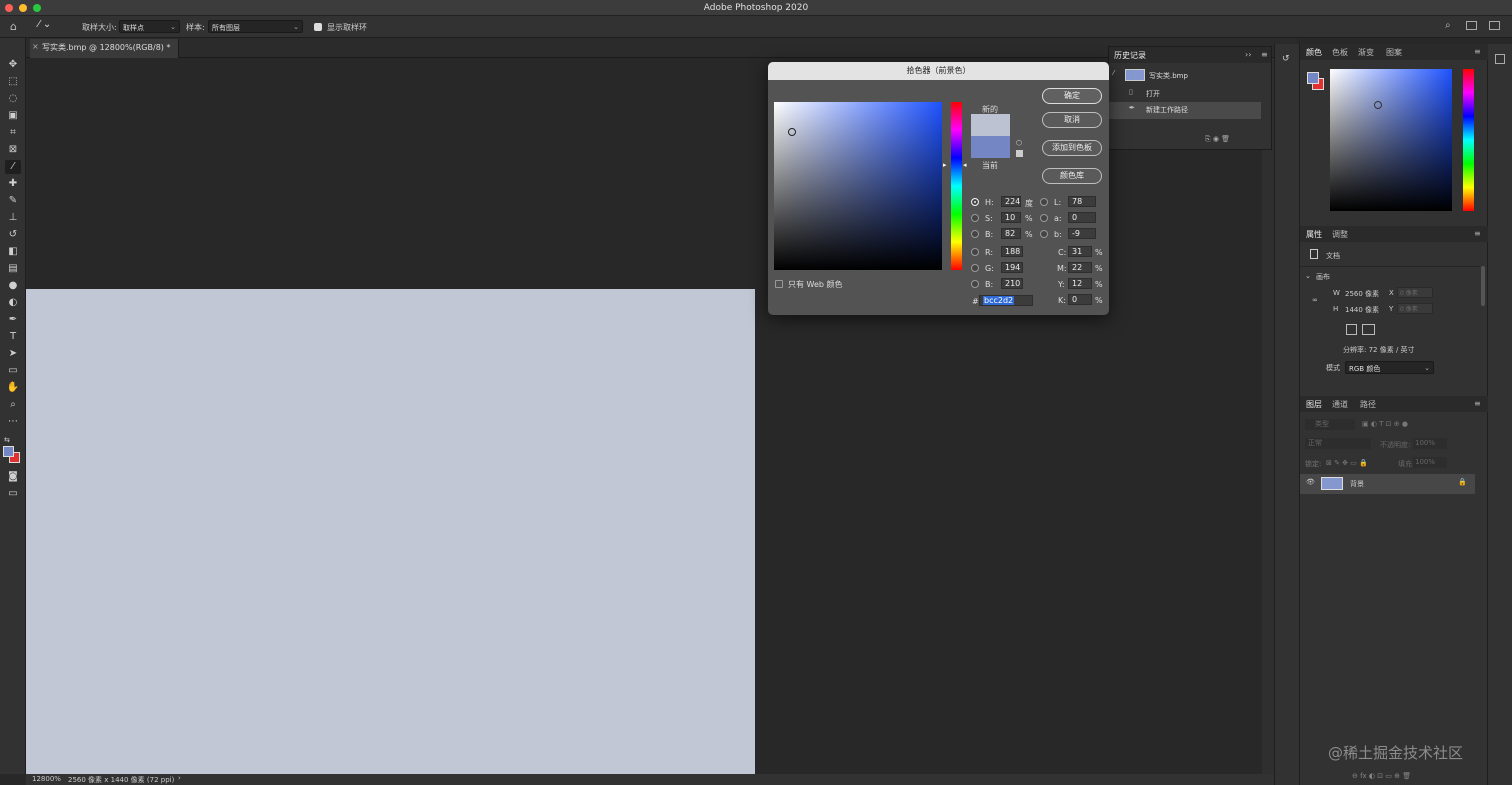 The image size is (1512, 785). What do you see at coordinates (1012, 267) in the screenshot?
I see `g-input: 194` at bounding box center [1012, 267].